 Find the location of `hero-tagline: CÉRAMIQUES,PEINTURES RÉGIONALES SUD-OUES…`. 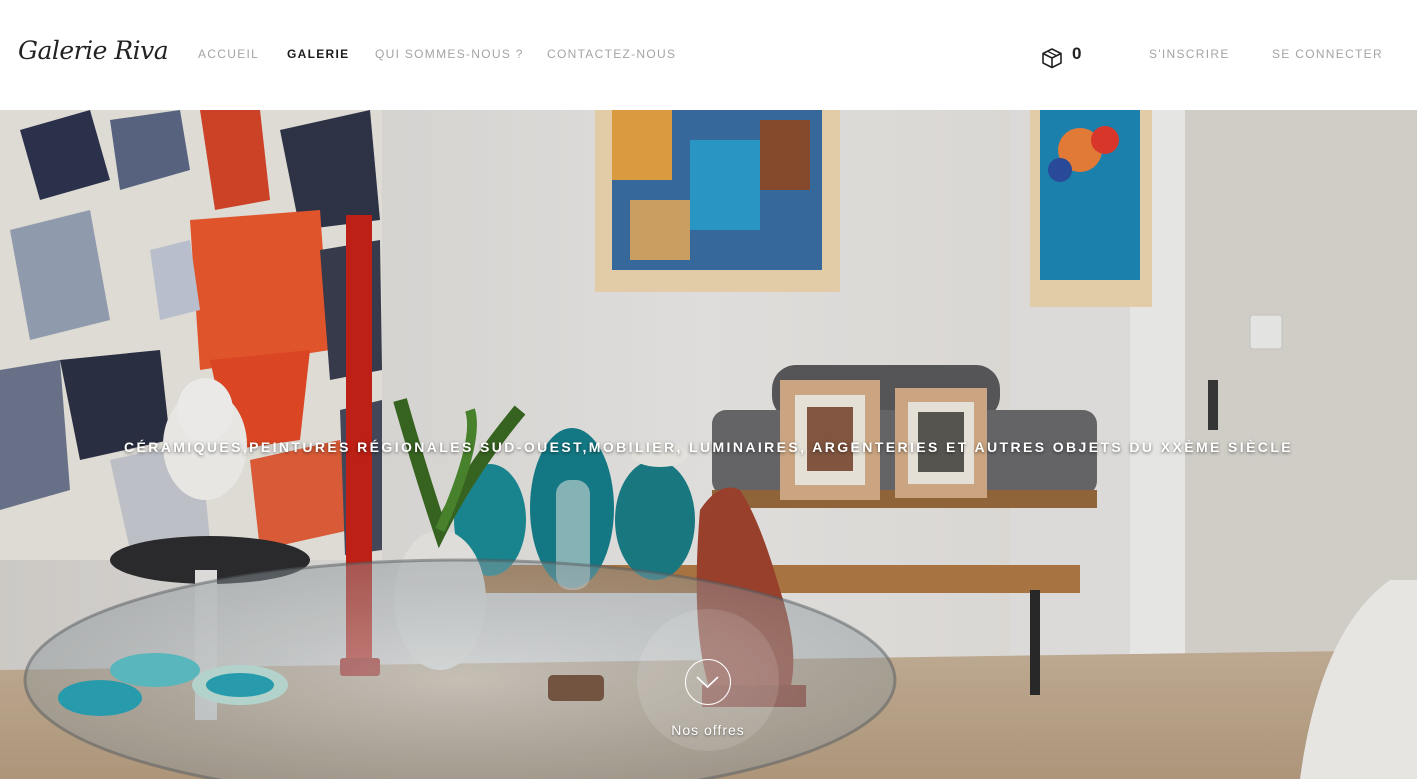

hero-tagline: CÉRAMIQUES,PEINTURES RÉGIONALES SUD-OUES… is located at coordinates (708, 447).